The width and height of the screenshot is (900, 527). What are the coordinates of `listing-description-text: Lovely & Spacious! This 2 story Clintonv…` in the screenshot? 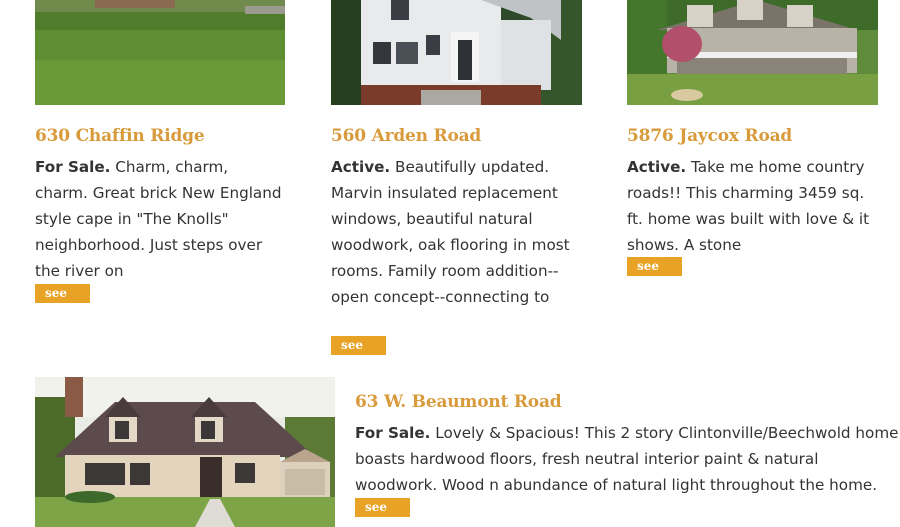 It's located at (627, 459).